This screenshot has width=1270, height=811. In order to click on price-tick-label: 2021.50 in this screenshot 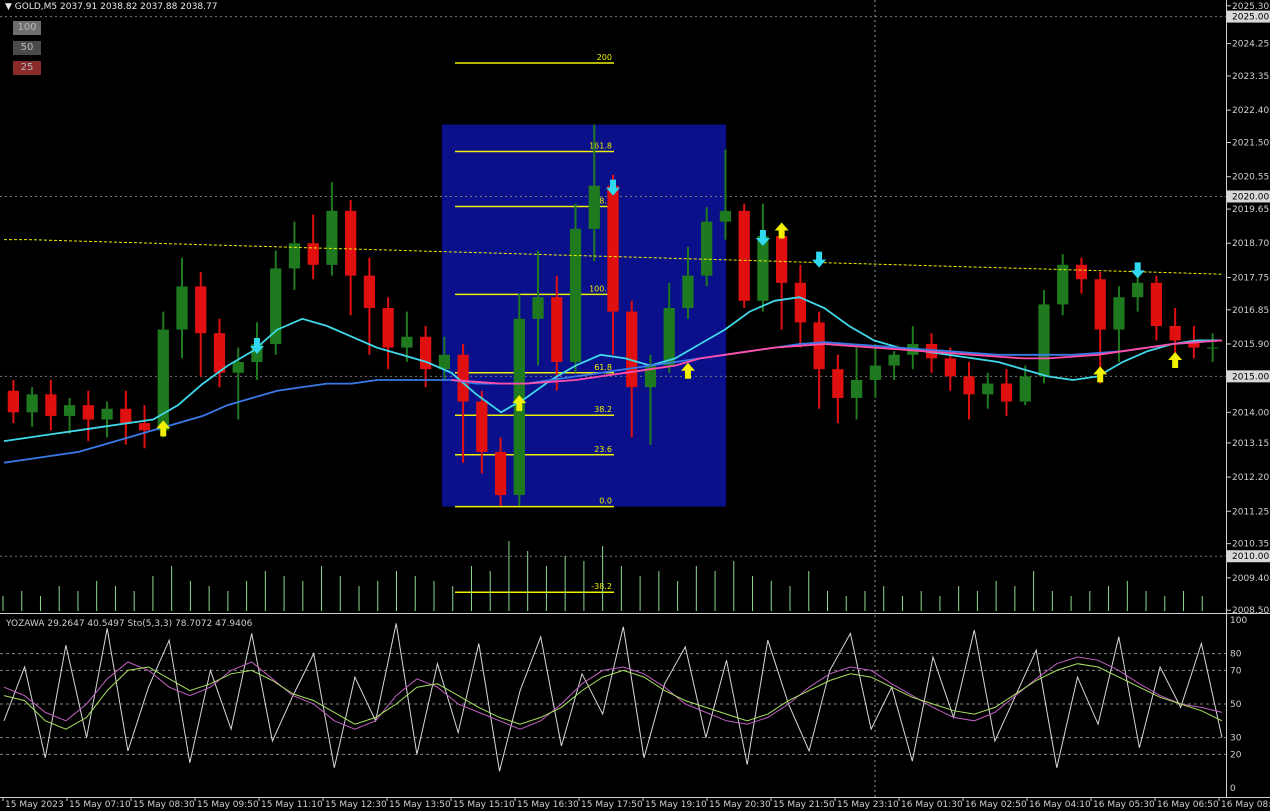, I will do `click(1250, 144)`.